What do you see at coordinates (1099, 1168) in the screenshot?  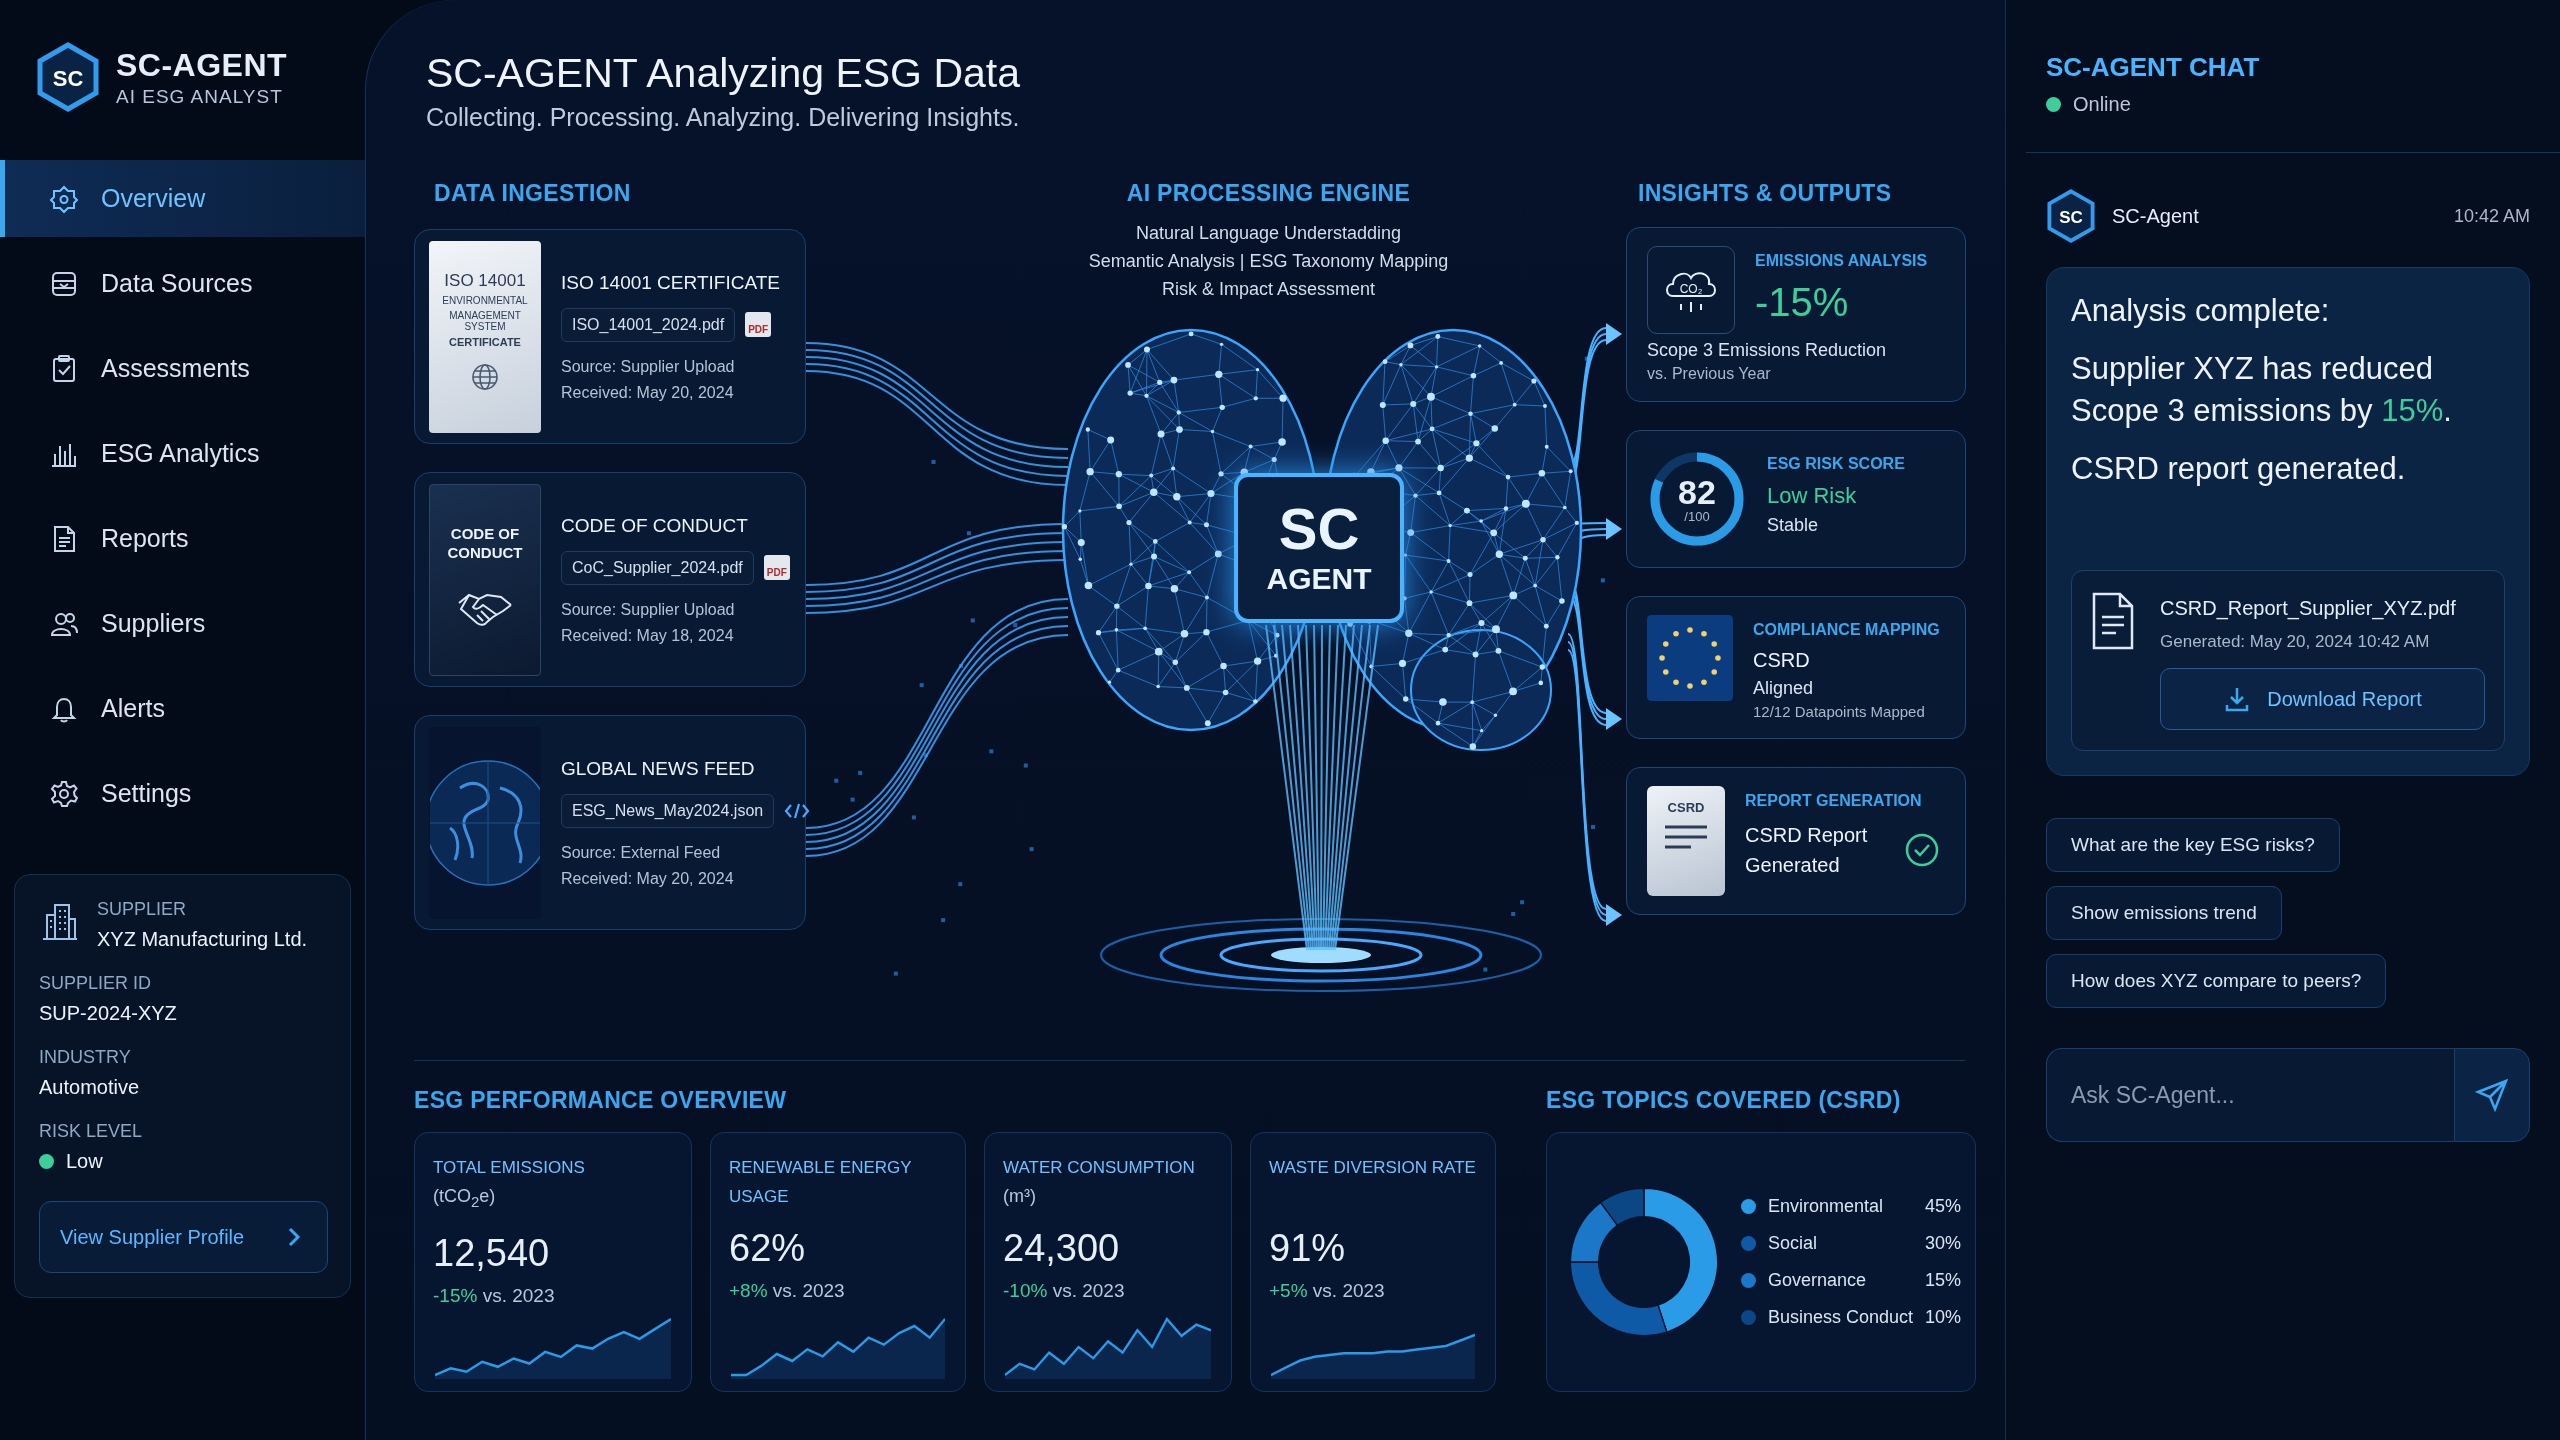 I see `kpi-title: WATER CONSUMPTION` at bounding box center [1099, 1168].